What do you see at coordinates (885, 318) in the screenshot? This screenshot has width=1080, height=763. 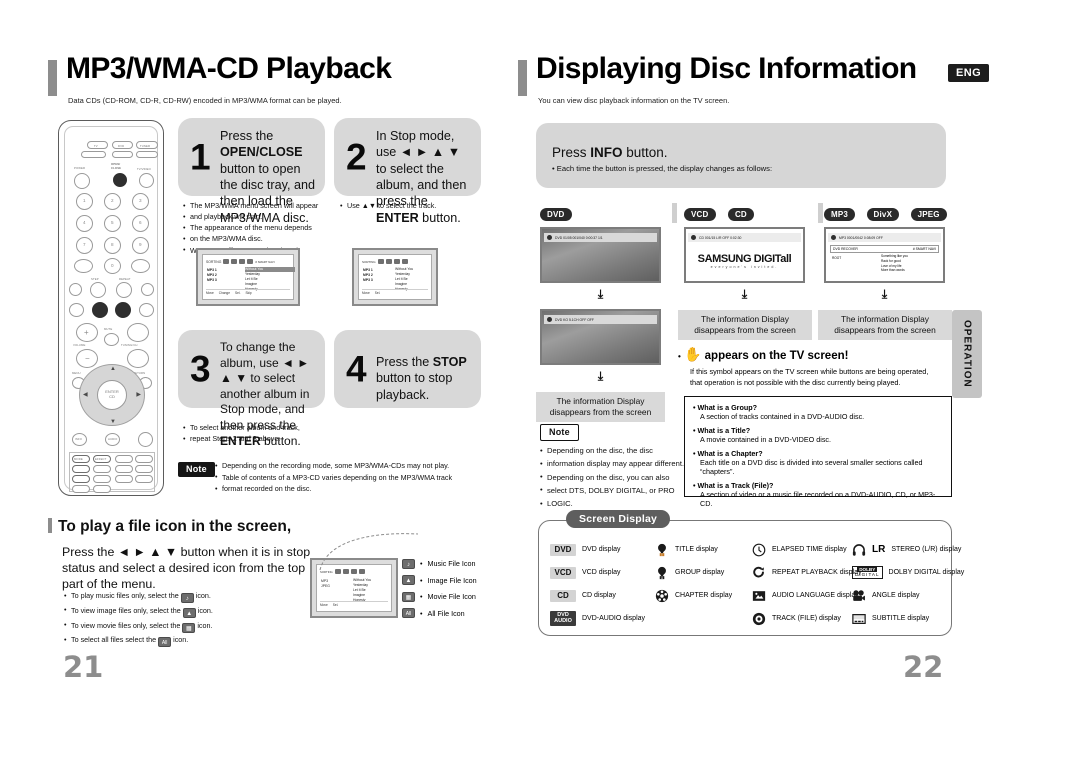 I see `caption-mp3-line-1: The information Display` at bounding box center [885, 318].